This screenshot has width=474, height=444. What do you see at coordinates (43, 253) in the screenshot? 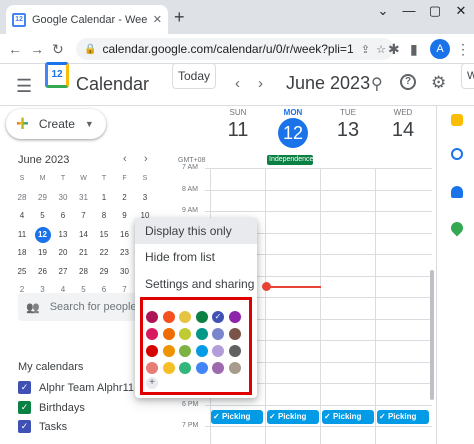
I see `mini-day: 19` at bounding box center [43, 253].